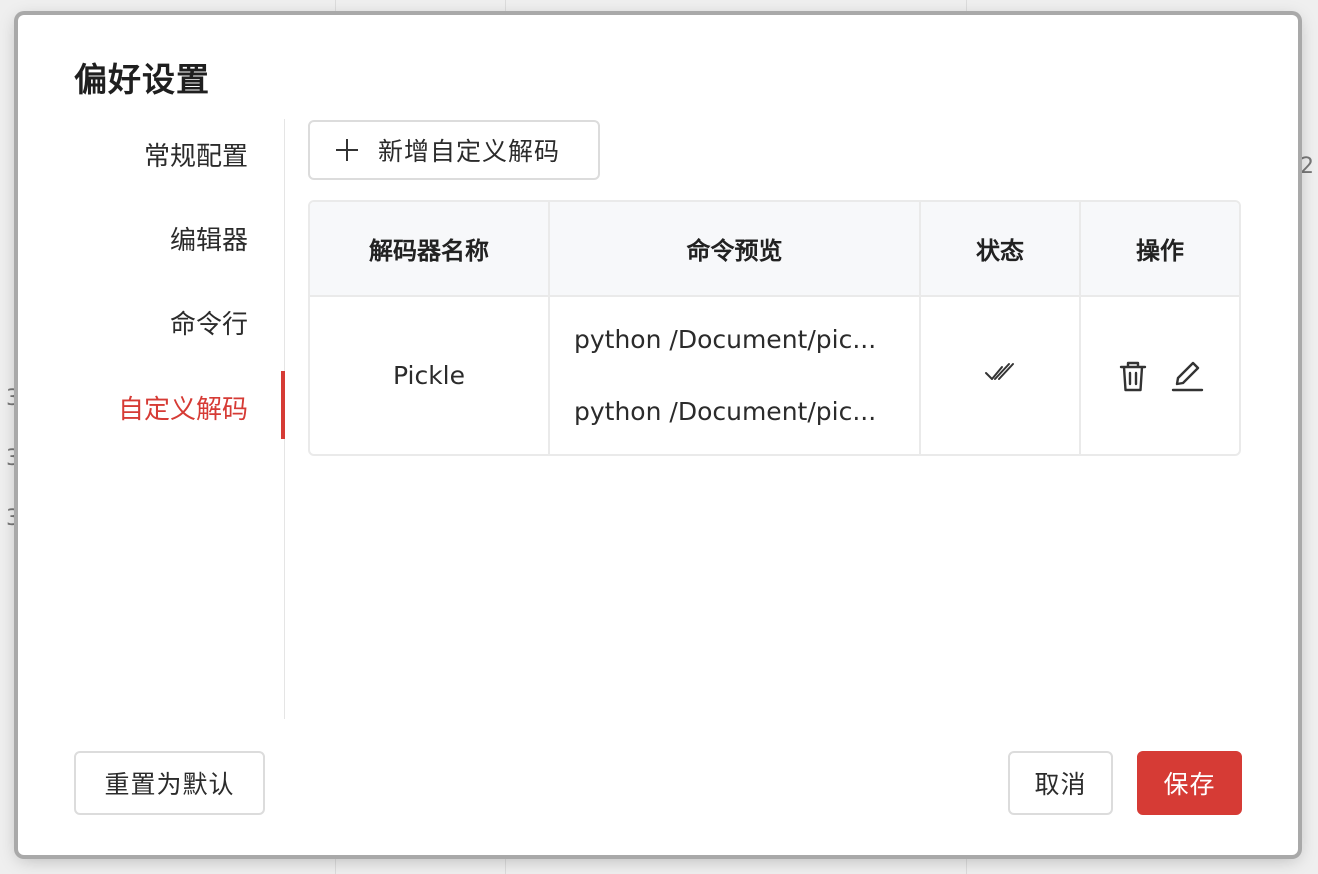 Image resolution: width=1318 pixels, height=874 pixels. What do you see at coordinates (469, 151) in the screenshot?
I see `add-button-label: 新增自定义解码` at bounding box center [469, 151].